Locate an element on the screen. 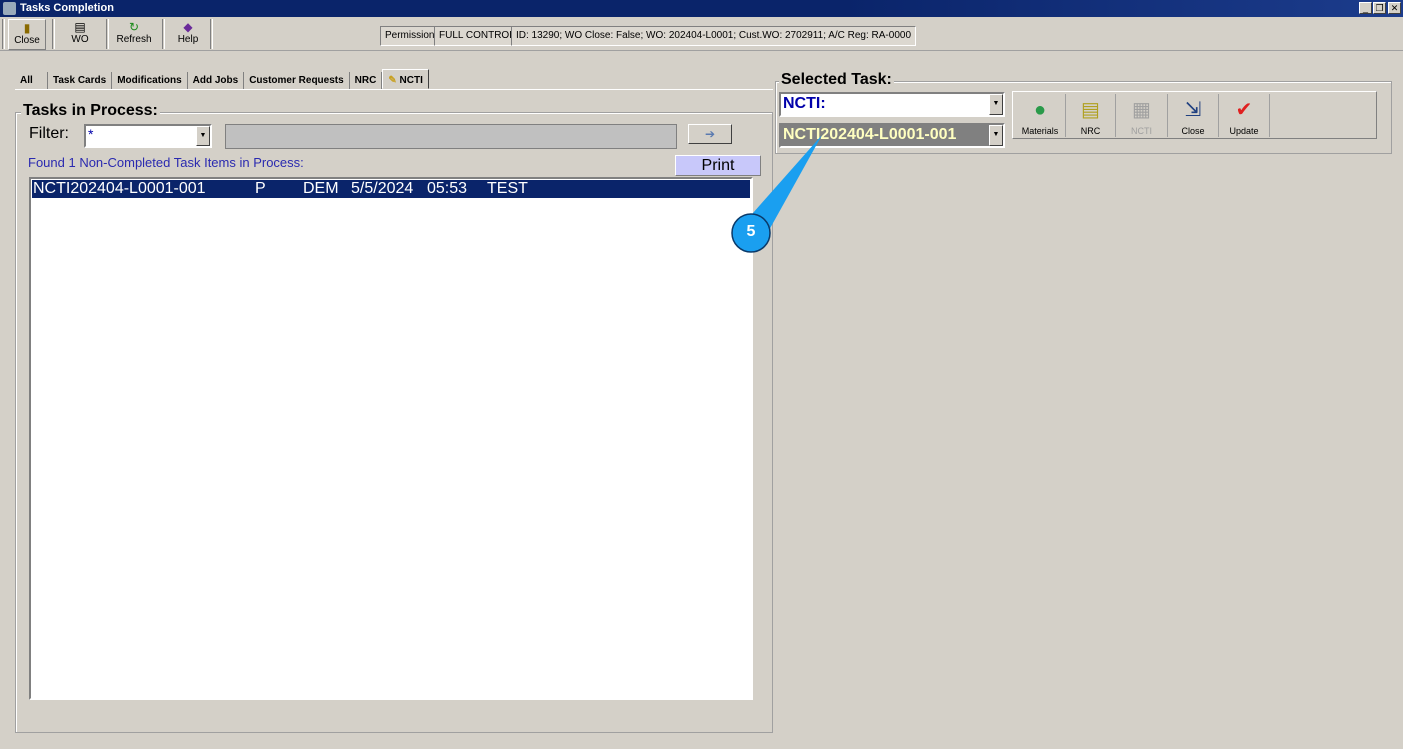 The width and height of the screenshot is (1403, 749). callout-number: 5 is located at coordinates (751, 231).